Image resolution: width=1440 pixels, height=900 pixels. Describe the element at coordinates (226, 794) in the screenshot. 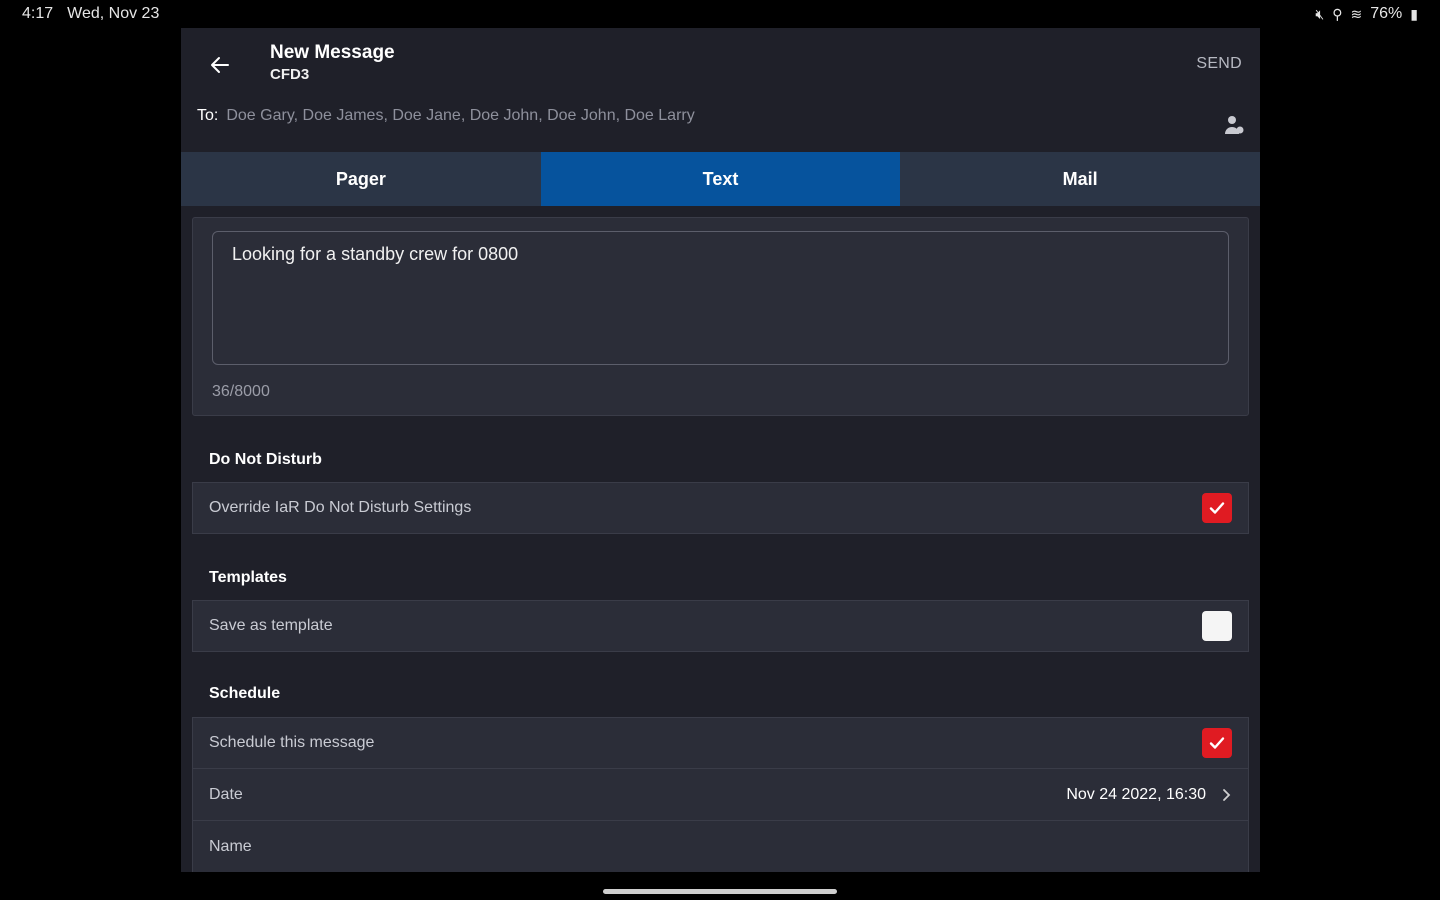

I see `date-label: Date` at that location.